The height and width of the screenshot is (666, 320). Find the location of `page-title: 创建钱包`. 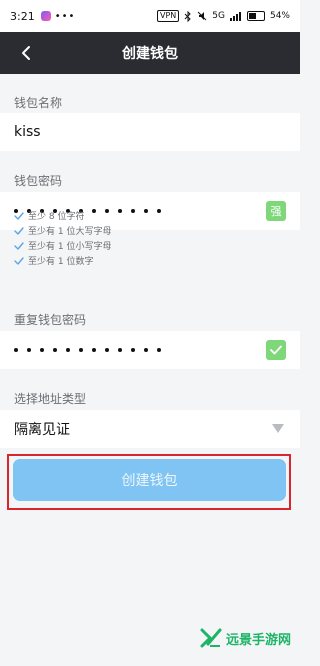

page-title: 创建钱包 is located at coordinates (150, 54).